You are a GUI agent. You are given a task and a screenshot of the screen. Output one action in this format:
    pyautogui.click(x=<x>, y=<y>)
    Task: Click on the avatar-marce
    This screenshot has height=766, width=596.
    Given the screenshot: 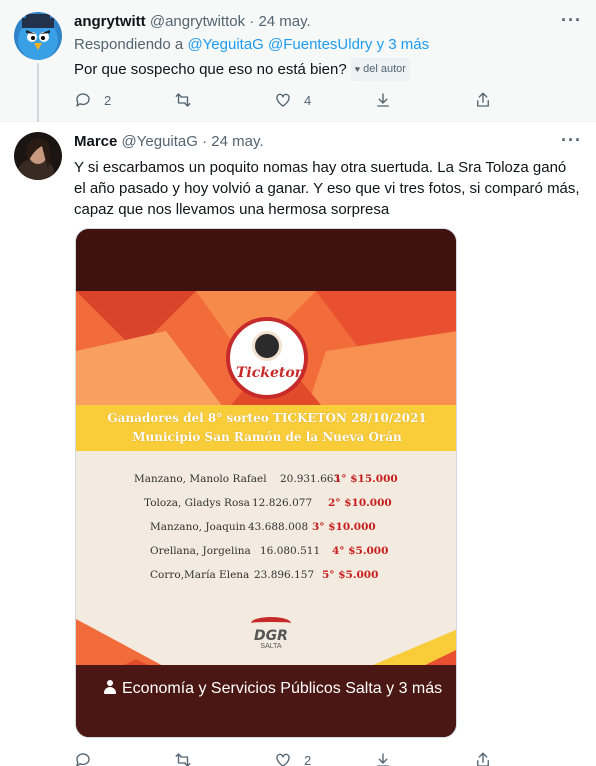 What is the action you would take?
    pyautogui.click(x=38, y=156)
    